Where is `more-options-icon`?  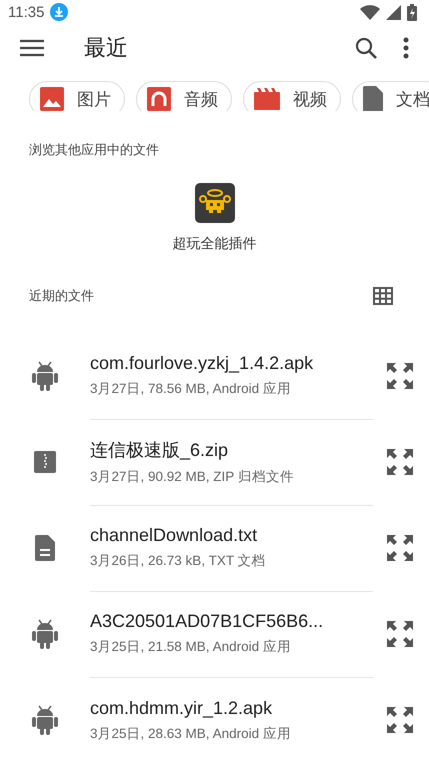 more-options-icon is located at coordinates (406, 48).